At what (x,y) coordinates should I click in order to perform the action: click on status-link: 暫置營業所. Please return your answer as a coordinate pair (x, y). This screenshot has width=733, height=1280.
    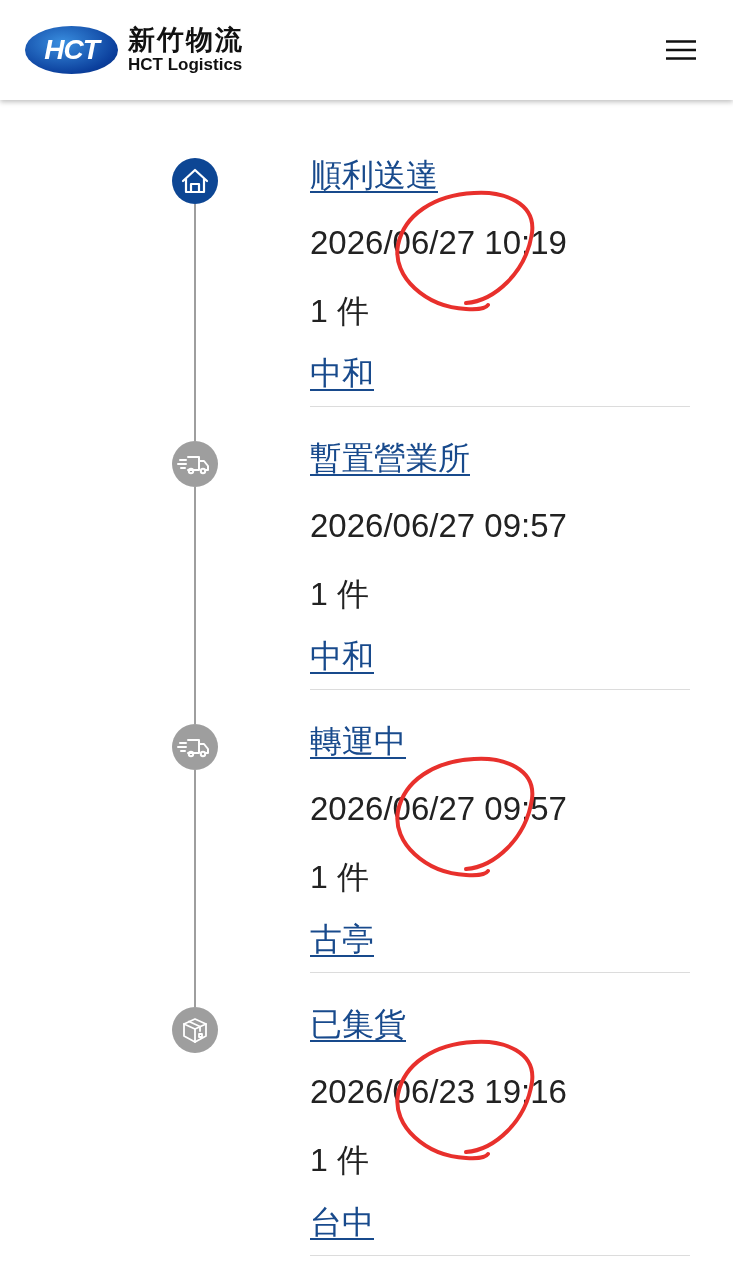
    Looking at the image, I should click on (390, 458).